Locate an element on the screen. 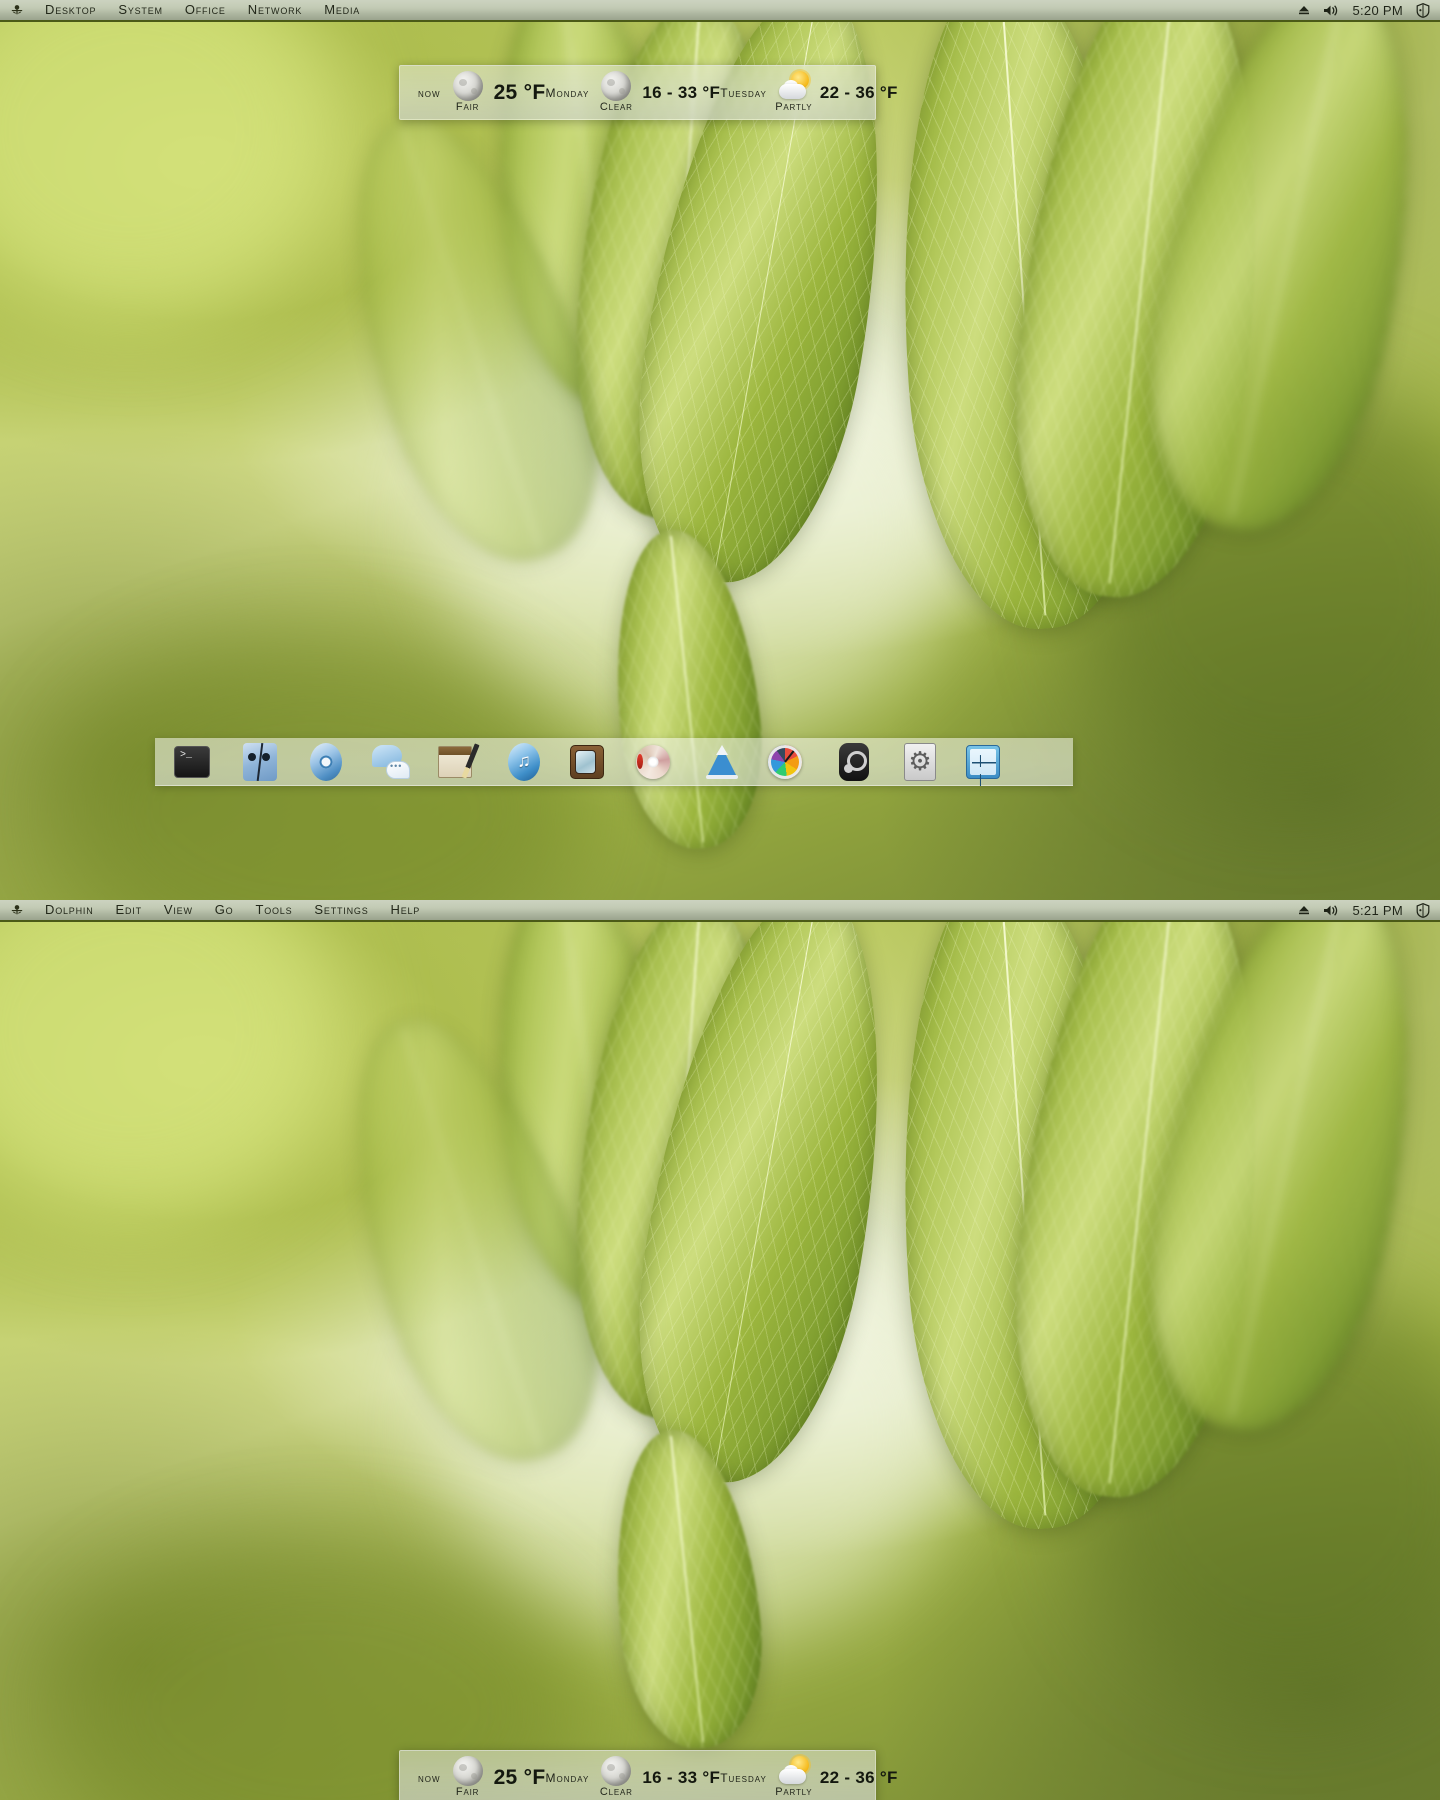  clock: 5:20 PM is located at coordinates (1377, 10).